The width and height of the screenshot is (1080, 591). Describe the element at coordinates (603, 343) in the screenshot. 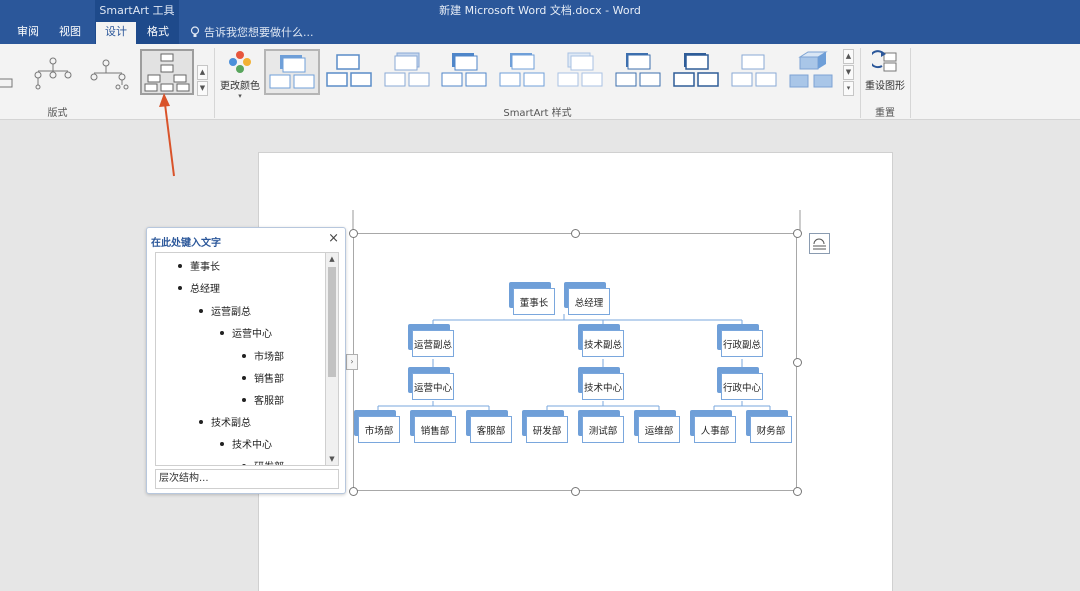

I see `org-node-label: 技术副总` at that location.